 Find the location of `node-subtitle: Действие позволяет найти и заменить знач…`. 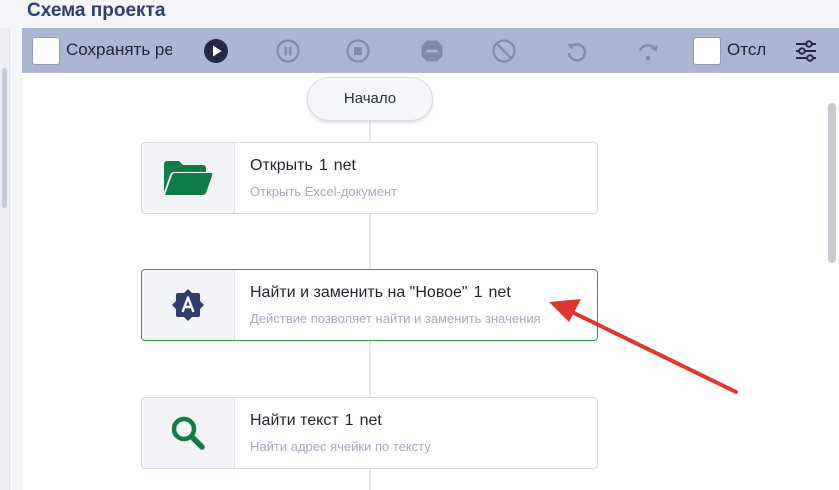

node-subtitle: Действие позволяет найти и заменить знач… is located at coordinates (395, 318).